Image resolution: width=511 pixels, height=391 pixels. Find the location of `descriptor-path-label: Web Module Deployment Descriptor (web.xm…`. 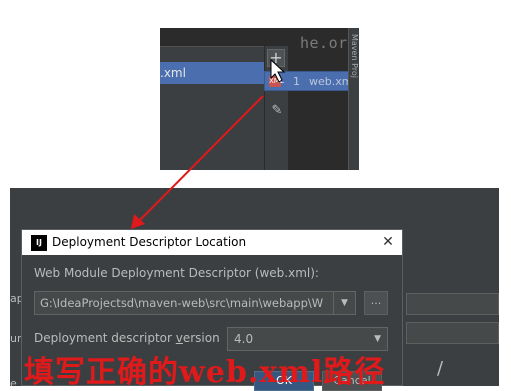

descriptor-path-label: Web Module Deployment Descriptor (web.xm… is located at coordinates (176, 273).